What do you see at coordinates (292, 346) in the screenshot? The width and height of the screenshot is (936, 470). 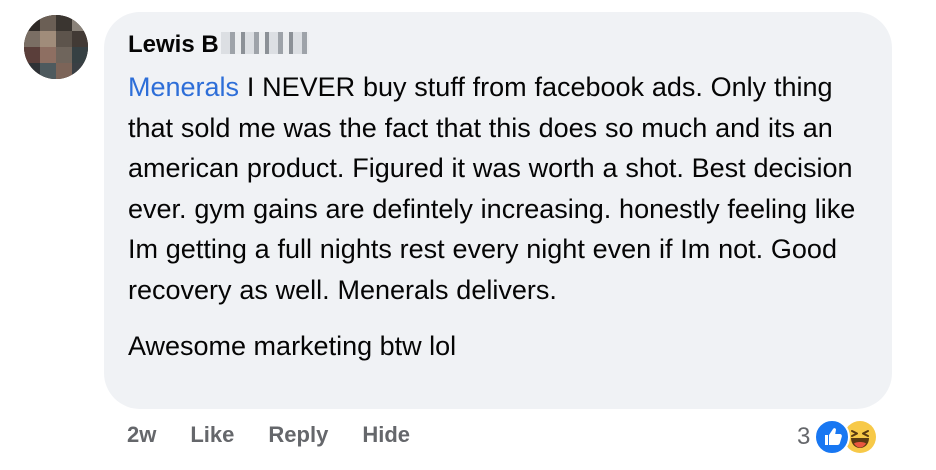 I see `comment-text-paragraph-2: Awesome marketing btw lol` at bounding box center [292, 346].